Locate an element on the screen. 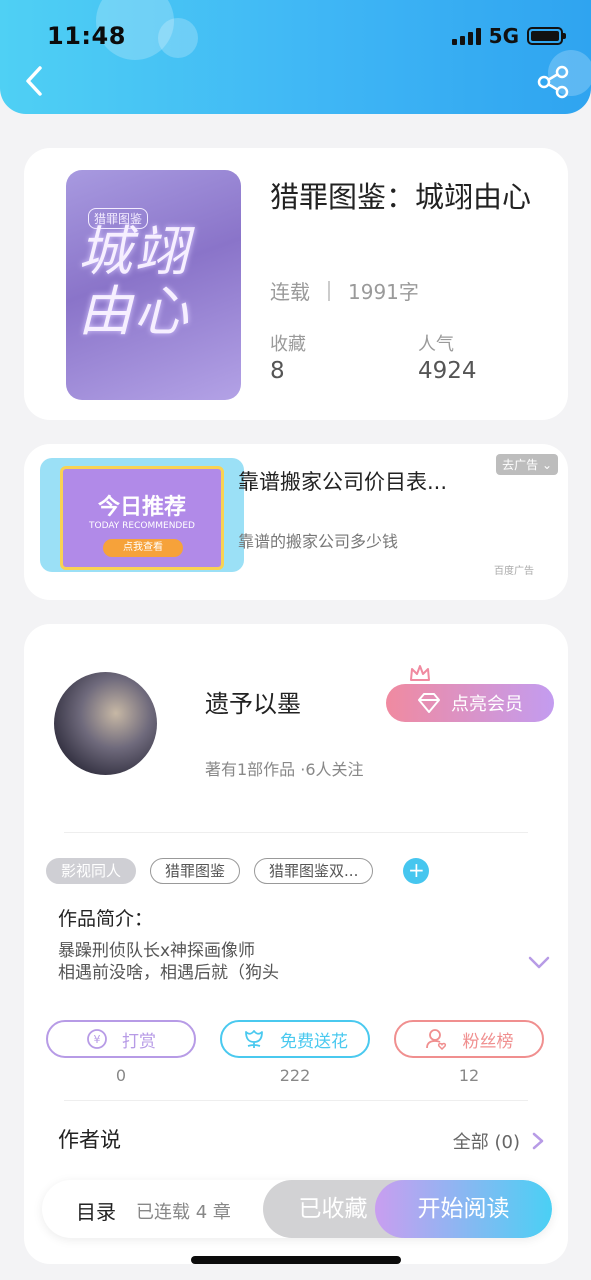  status-time: 11:48 is located at coordinates (86, 36).